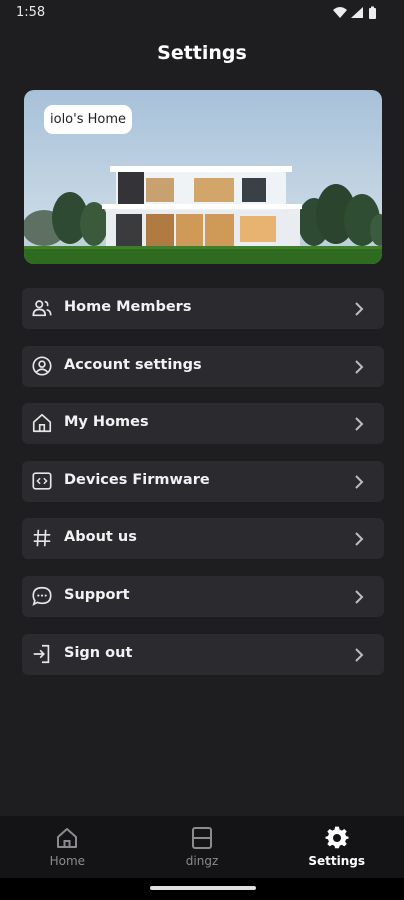 This screenshot has width=404, height=900. What do you see at coordinates (203, 424) in the screenshot?
I see `menu-item-my-homes: My Homes` at bounding box center [203, 424].